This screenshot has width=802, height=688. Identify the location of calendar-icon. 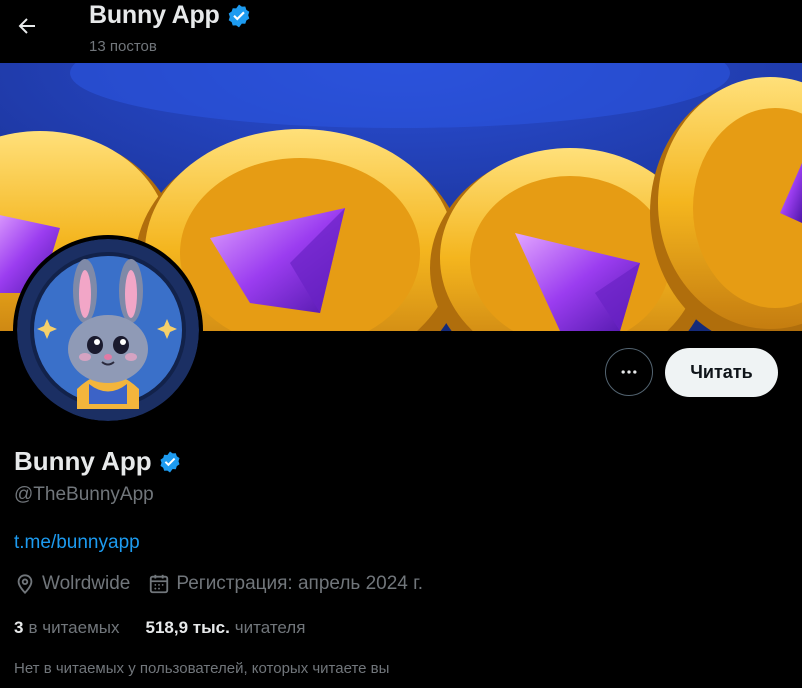
(159, 584).